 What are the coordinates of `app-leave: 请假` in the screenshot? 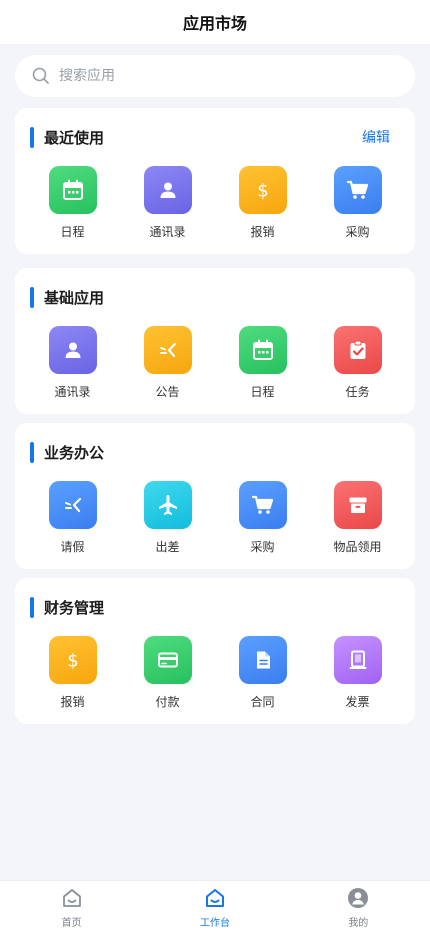 It's located at (72, 518).